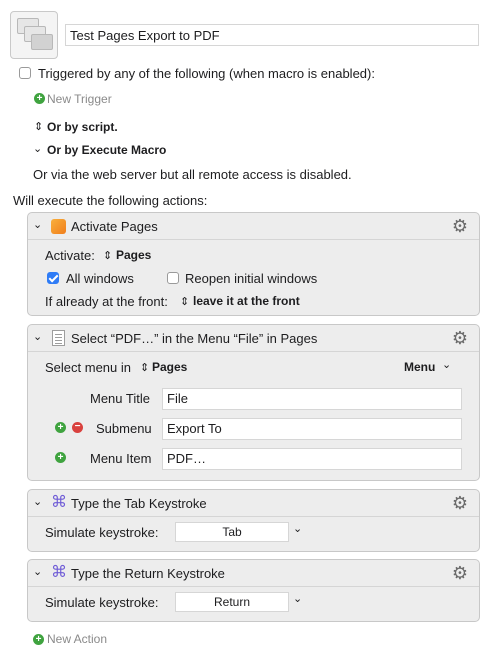 The width and height of the screenshot is (490, 656). What do you see at coordinates (232, 602) in the screenshot?
I see `keystroke-field: Return` at bounding box center [232, 602].